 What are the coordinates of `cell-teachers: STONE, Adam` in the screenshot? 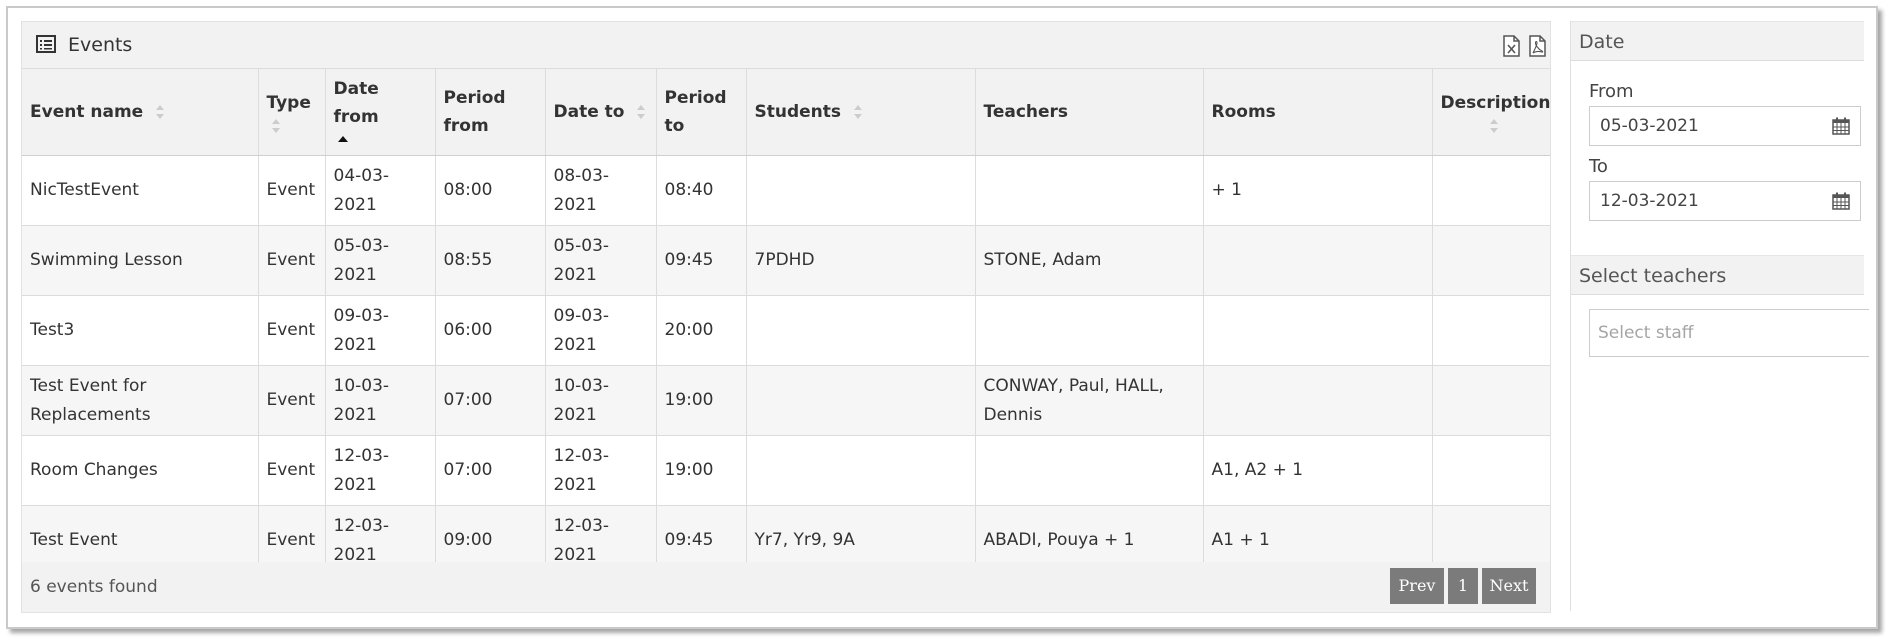 It's located at (1089, 260).